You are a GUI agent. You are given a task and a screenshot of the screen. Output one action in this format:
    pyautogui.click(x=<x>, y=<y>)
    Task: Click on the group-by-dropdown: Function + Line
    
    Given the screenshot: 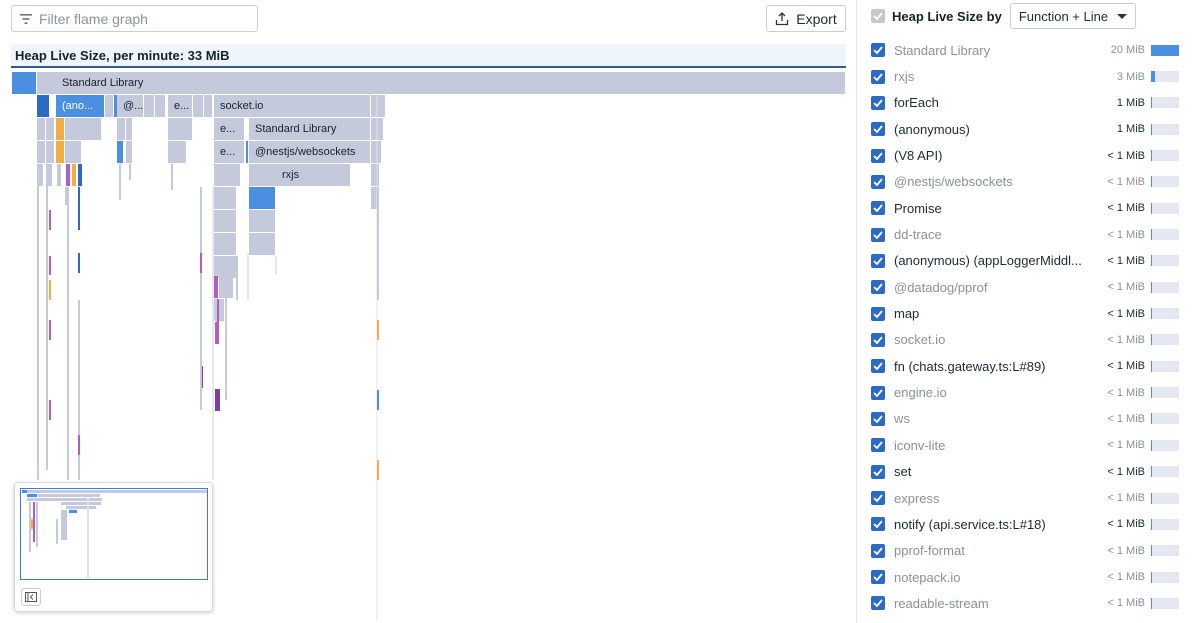 What is the action you would take?
    pyautogui.click(x=1072, y=16)
    